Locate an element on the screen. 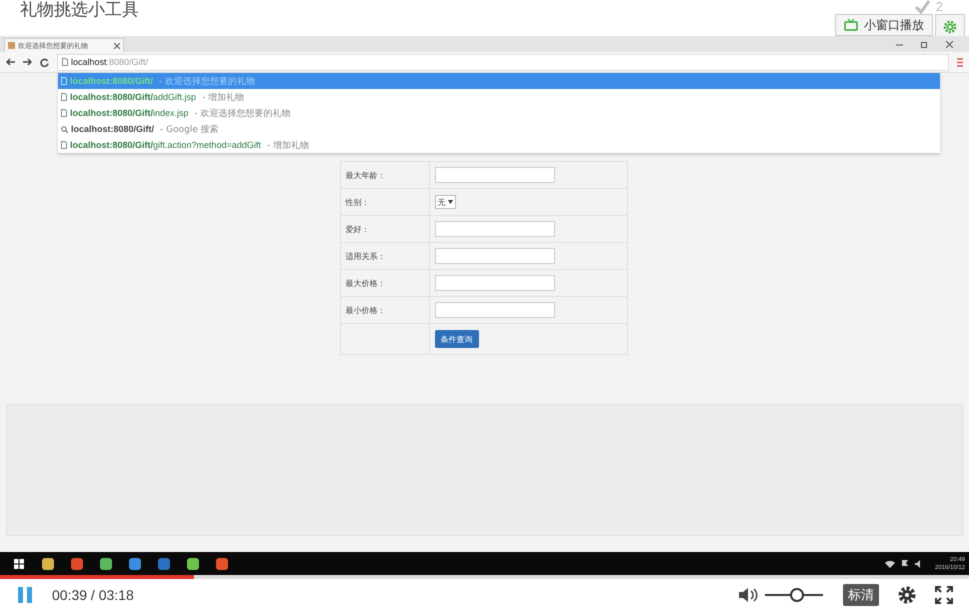 This screenshot has width=969, height=610. check-icon is located at coordinates (922, 7).